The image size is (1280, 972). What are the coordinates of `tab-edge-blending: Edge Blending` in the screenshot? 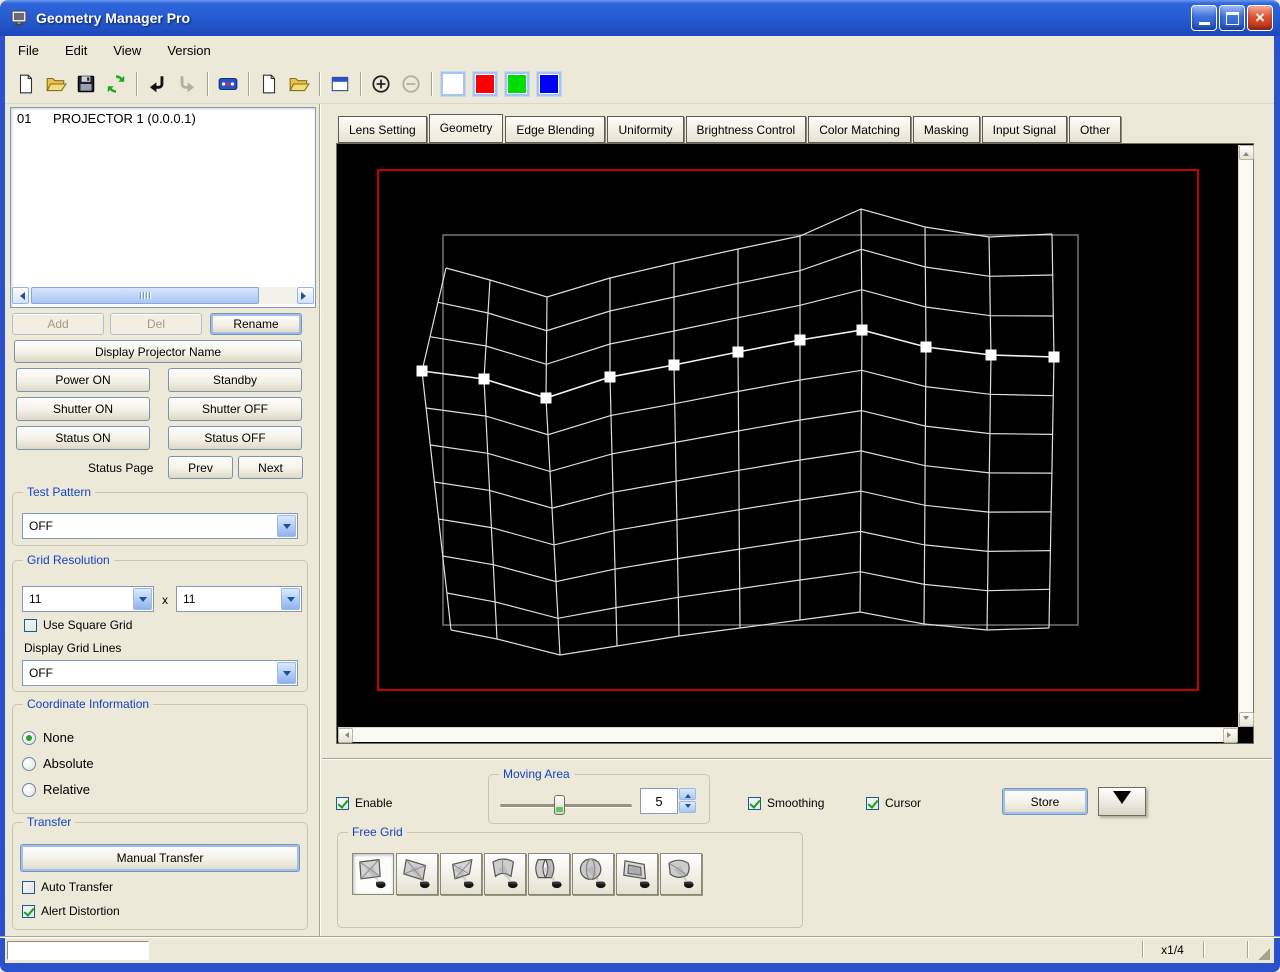 It's located at (555, 129).